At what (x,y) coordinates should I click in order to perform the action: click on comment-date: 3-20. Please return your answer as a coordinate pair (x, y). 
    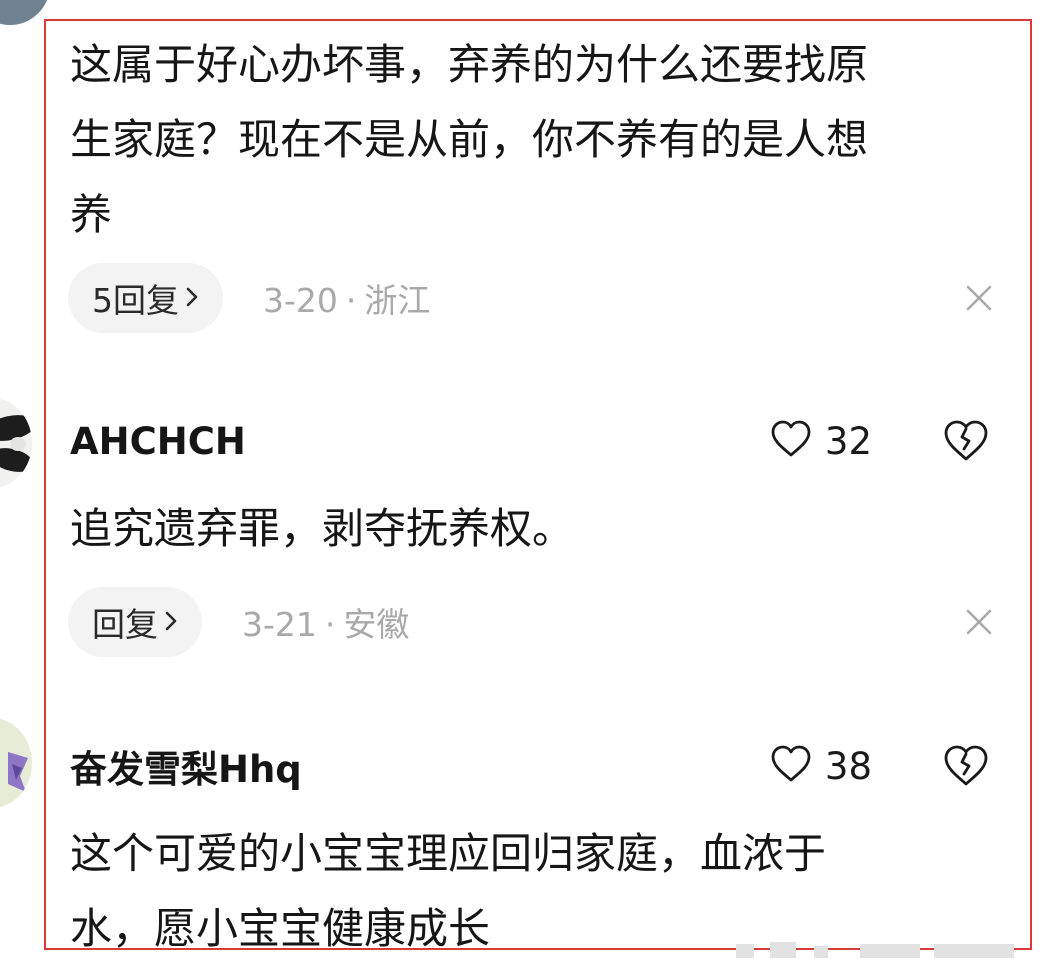
    Looking at the image, I should click on (300, 300).